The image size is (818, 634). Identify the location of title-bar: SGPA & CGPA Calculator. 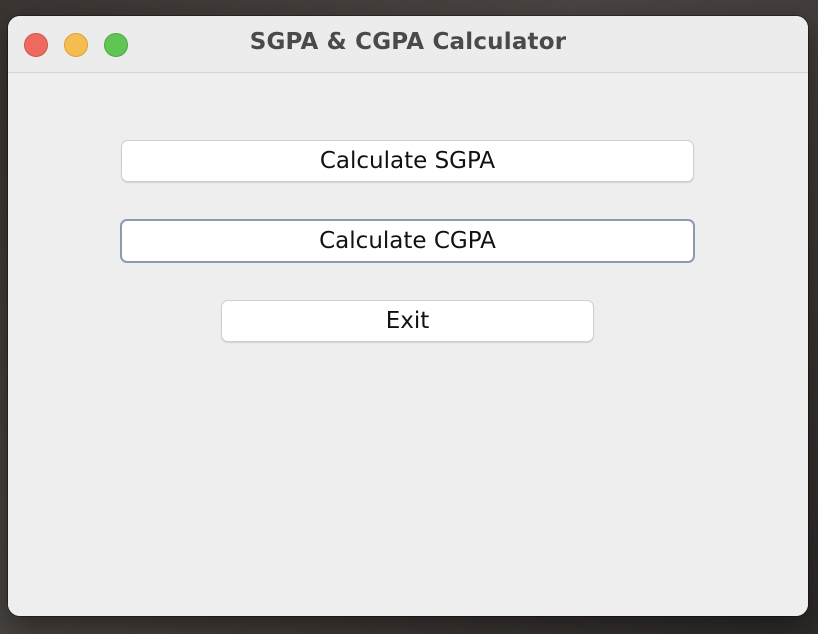
(408, 44).